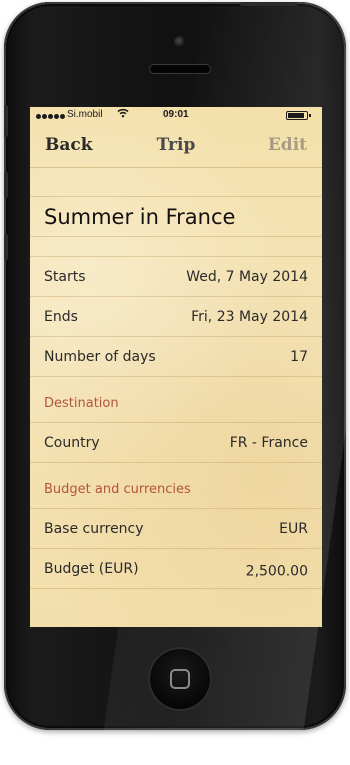 This screenshot has height=765, width=350. Describe the element at coordinates (176, 317) in the screenshot. I see `ends-row: Ends Fri, 23 May 2014` at that location.